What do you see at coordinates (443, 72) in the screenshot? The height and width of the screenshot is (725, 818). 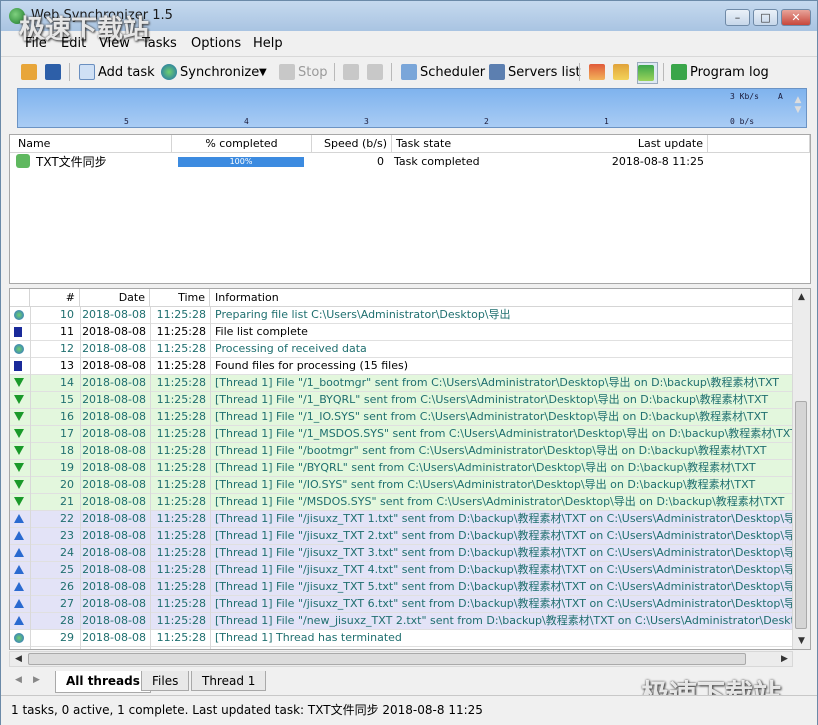 I see `scheduler-button: Scheduler` at bounding box center [443, 72].